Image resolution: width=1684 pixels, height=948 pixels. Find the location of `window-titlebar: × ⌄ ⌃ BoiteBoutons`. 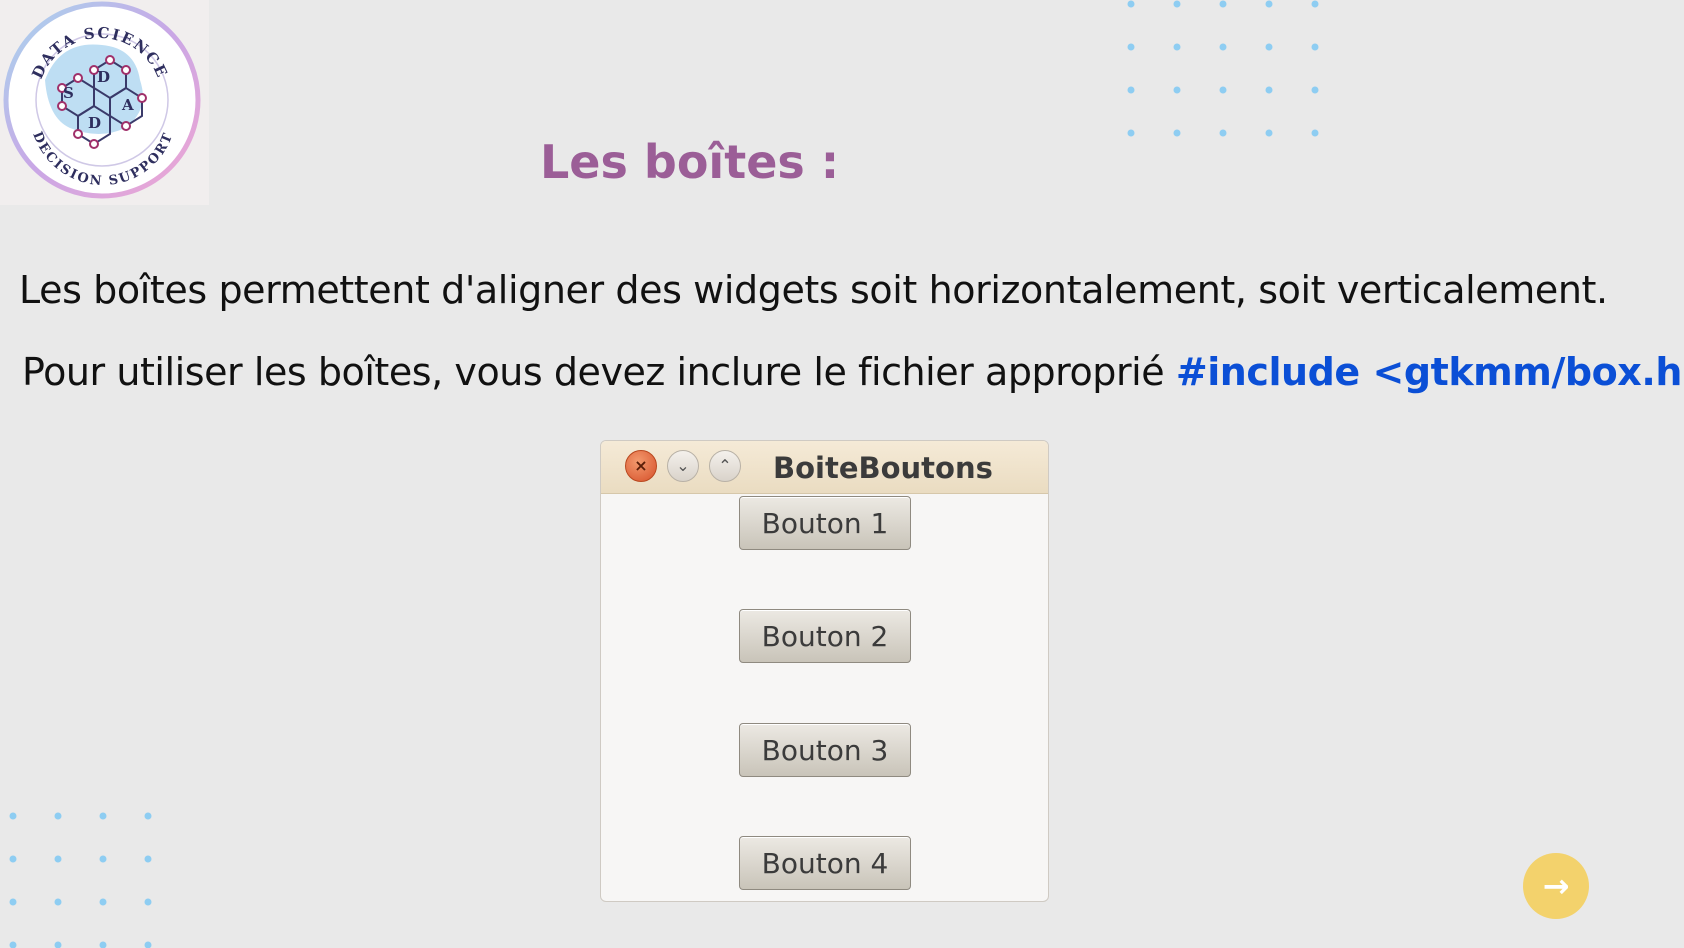

window-titlebar: × ⌄ ⌃ BoiteBoutons is located at coordinates (824, 467).